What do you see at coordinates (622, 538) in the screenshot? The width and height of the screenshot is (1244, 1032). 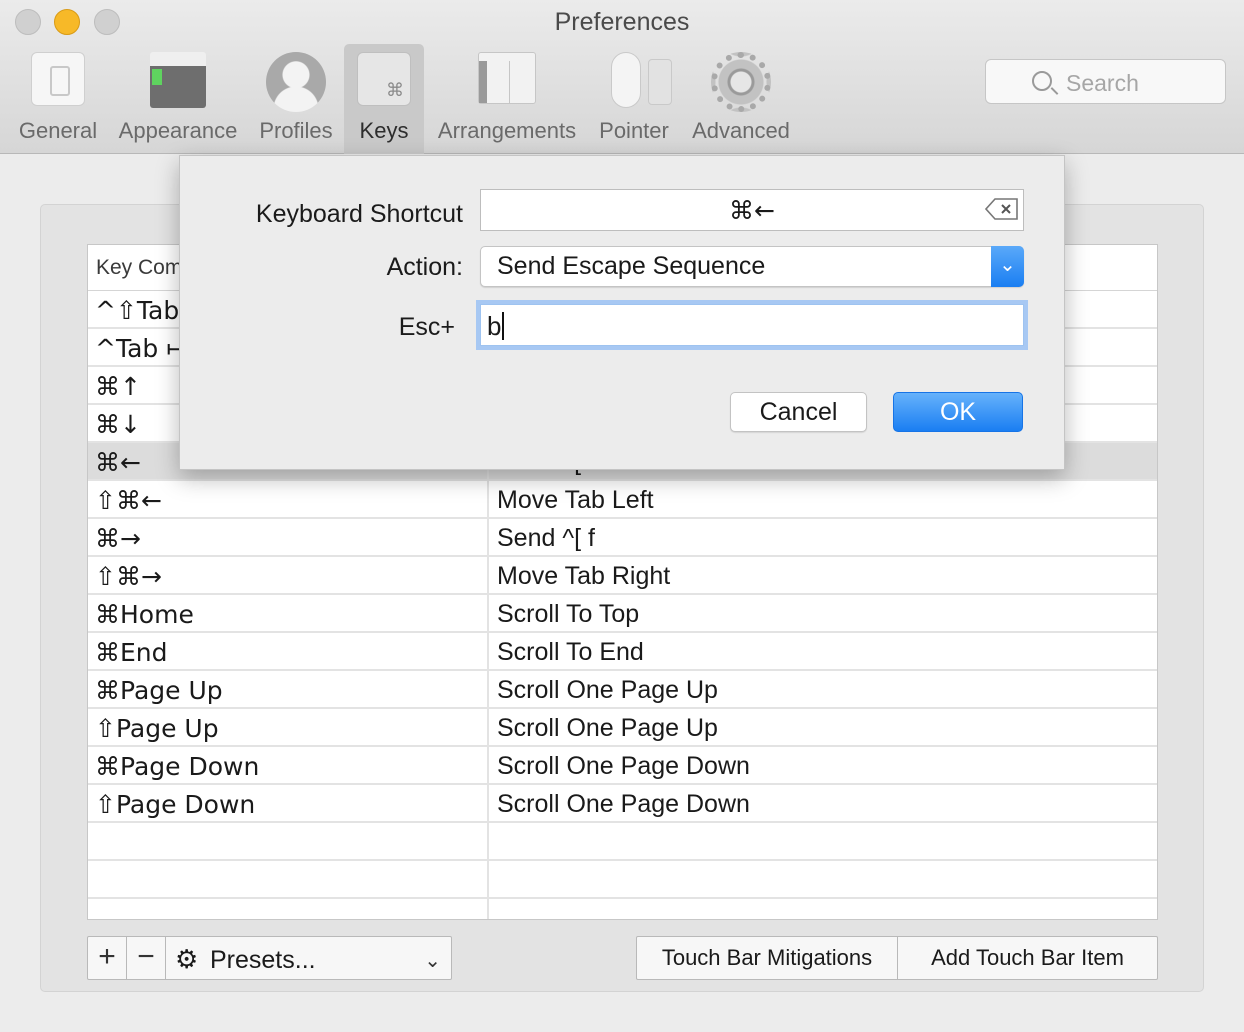 I see `table-row: ⌘→ Send ^[ f` at bounding box center [622, 538].